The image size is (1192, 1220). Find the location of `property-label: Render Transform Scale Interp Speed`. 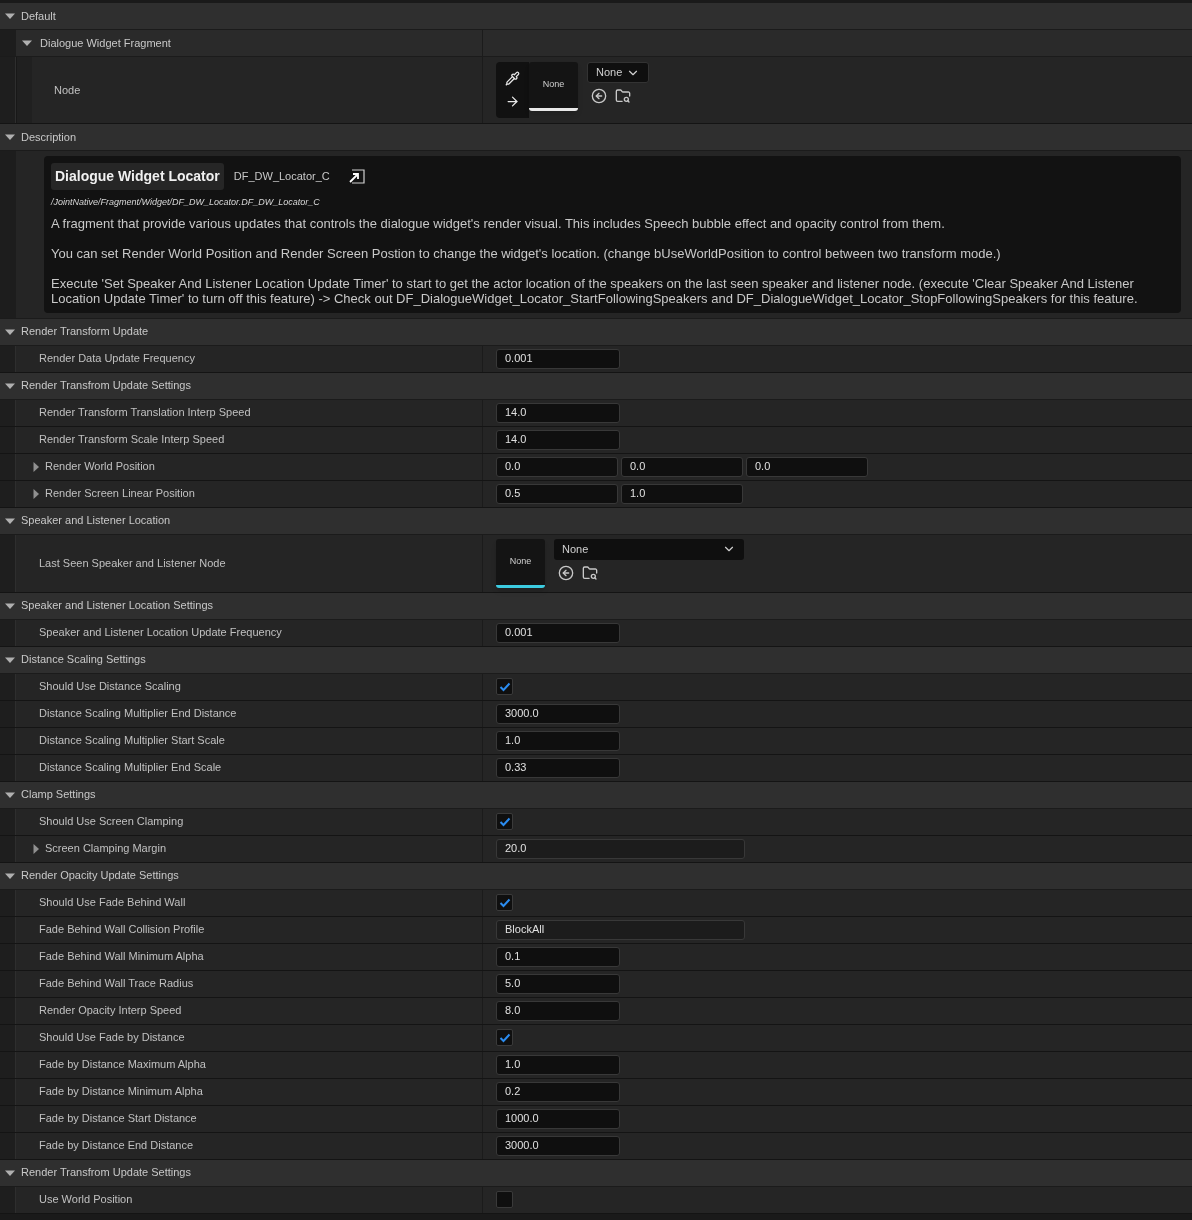

property-label: Render Transform Scale Interp Speed is located at coordinates (131, 440).